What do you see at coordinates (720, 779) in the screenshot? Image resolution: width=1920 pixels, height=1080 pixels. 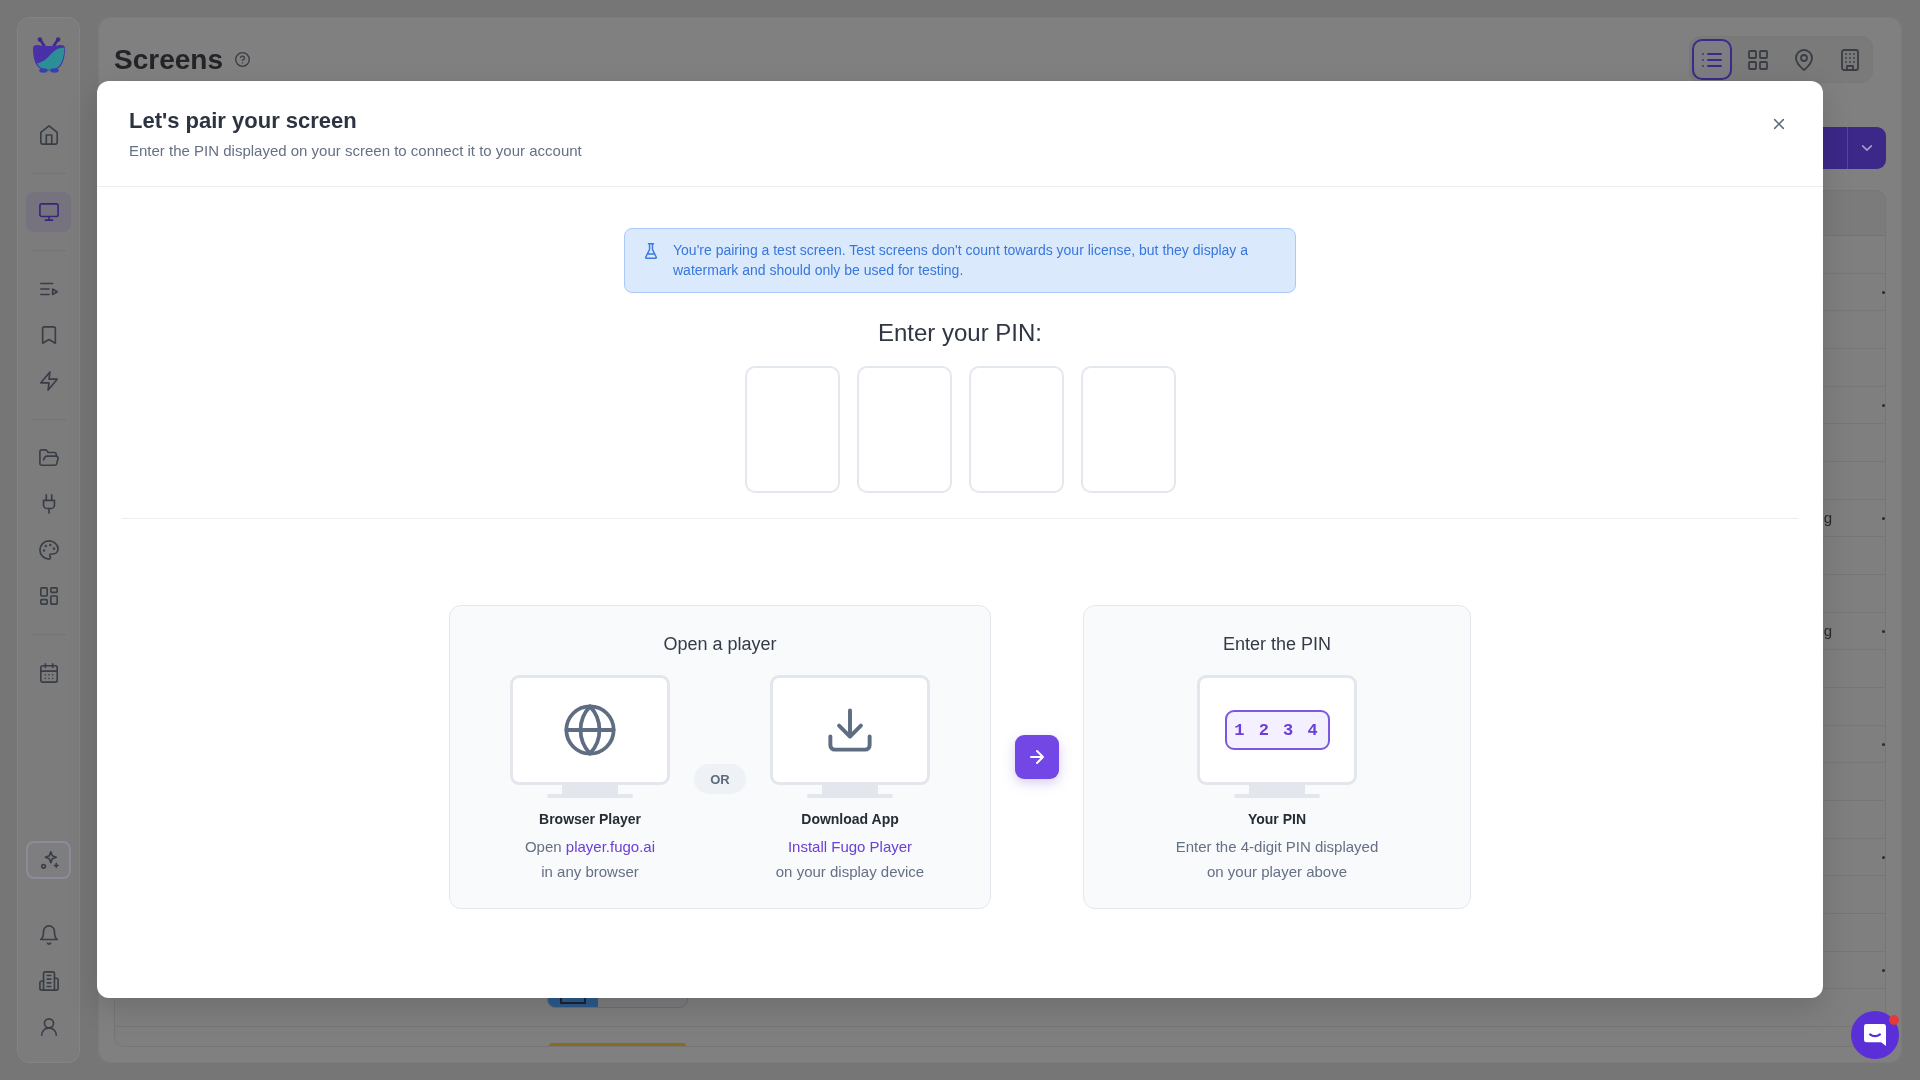 I see `or-separator: OR` at bounding box center [720, 779].